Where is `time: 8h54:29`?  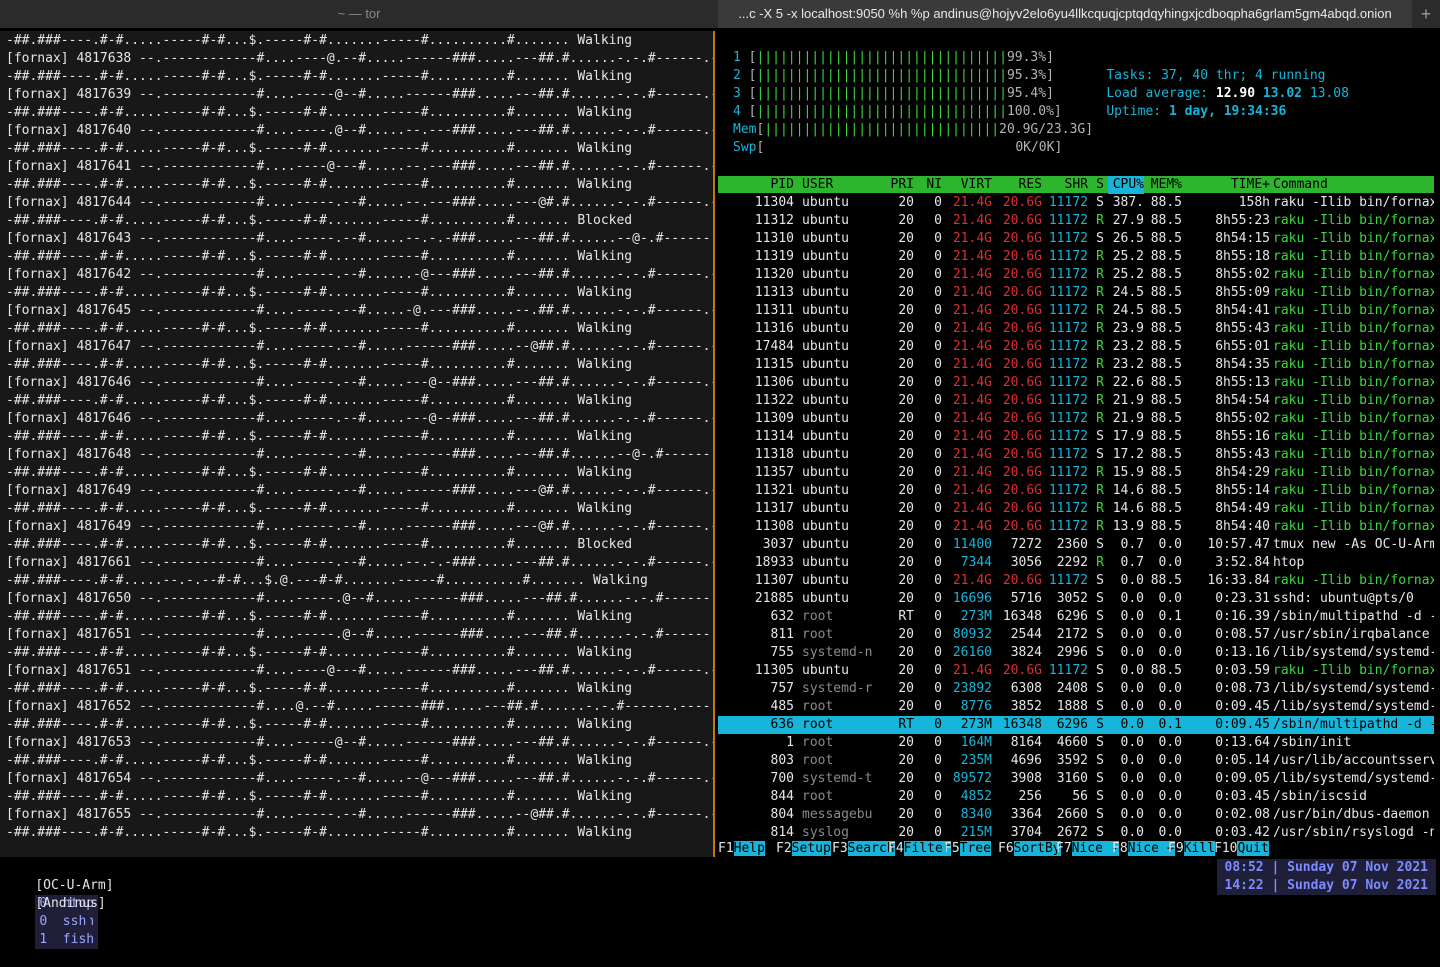
time: 8h54:29 is located at coordinates (1242, 472).